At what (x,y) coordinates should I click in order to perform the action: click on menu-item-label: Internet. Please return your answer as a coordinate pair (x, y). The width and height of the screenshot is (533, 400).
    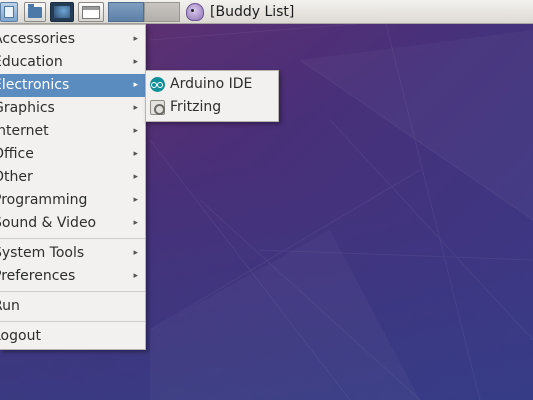
    Looking at the image, I should click on (24, 131).